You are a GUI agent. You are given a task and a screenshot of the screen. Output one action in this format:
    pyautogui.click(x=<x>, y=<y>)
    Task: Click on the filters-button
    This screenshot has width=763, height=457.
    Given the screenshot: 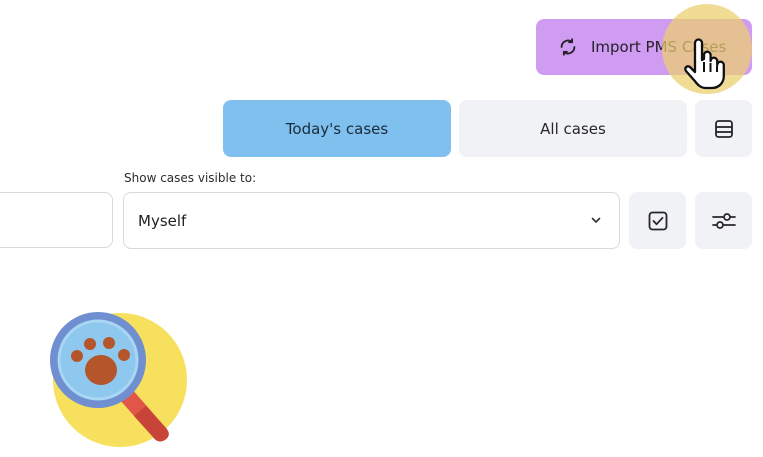 What is the action you would take?
    pyautogui.click(x=723, y=220)
    